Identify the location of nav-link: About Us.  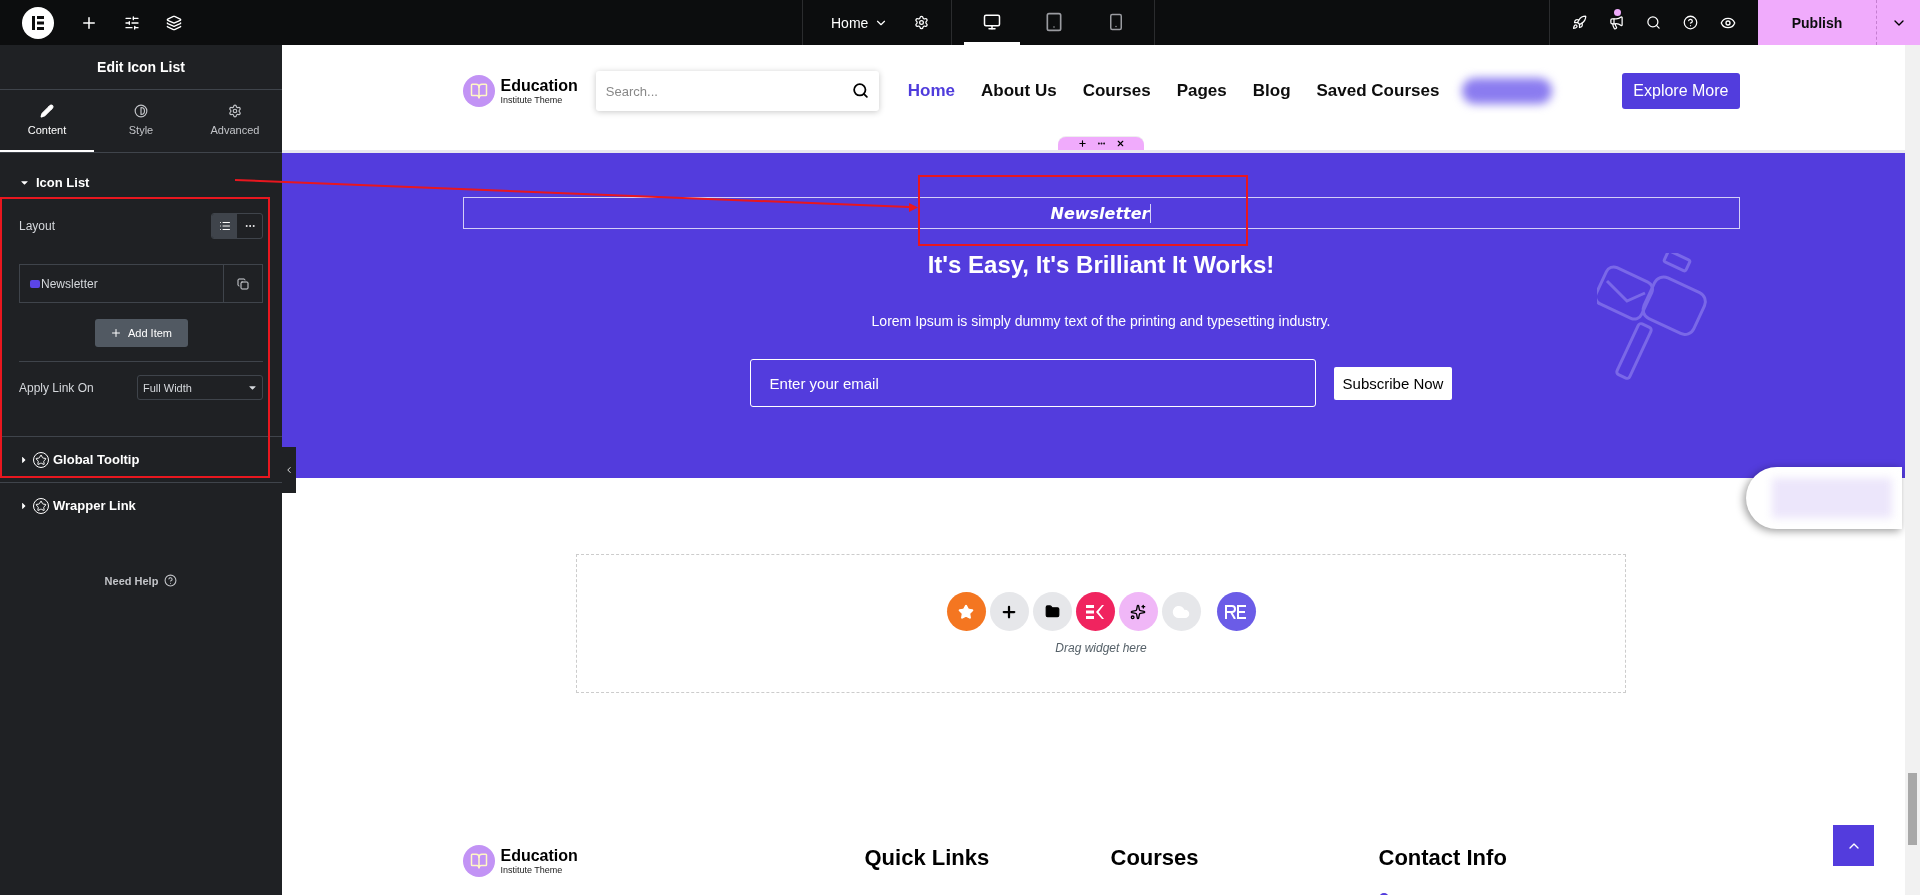
(1019, 91).